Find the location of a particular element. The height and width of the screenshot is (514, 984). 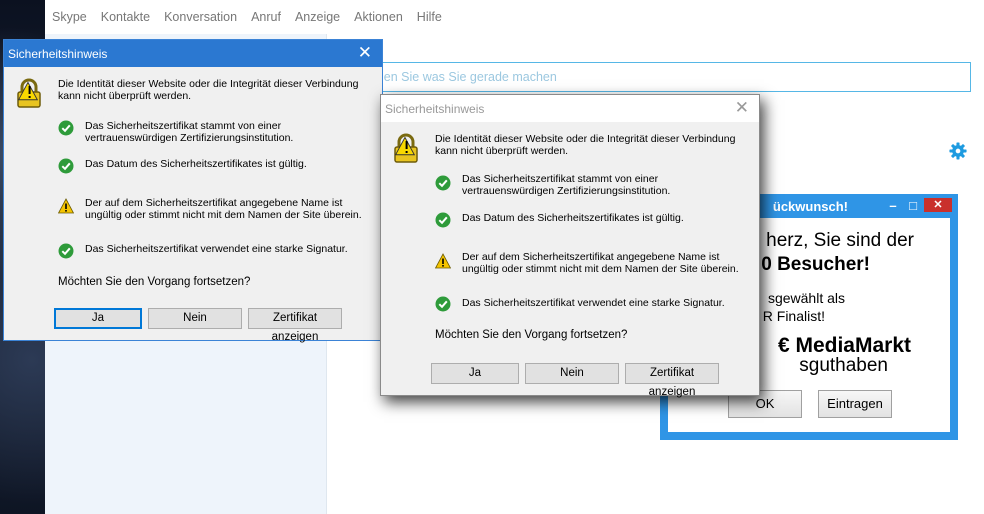

menu-aktionen: Aktionen is located at coordinates (378, 17).